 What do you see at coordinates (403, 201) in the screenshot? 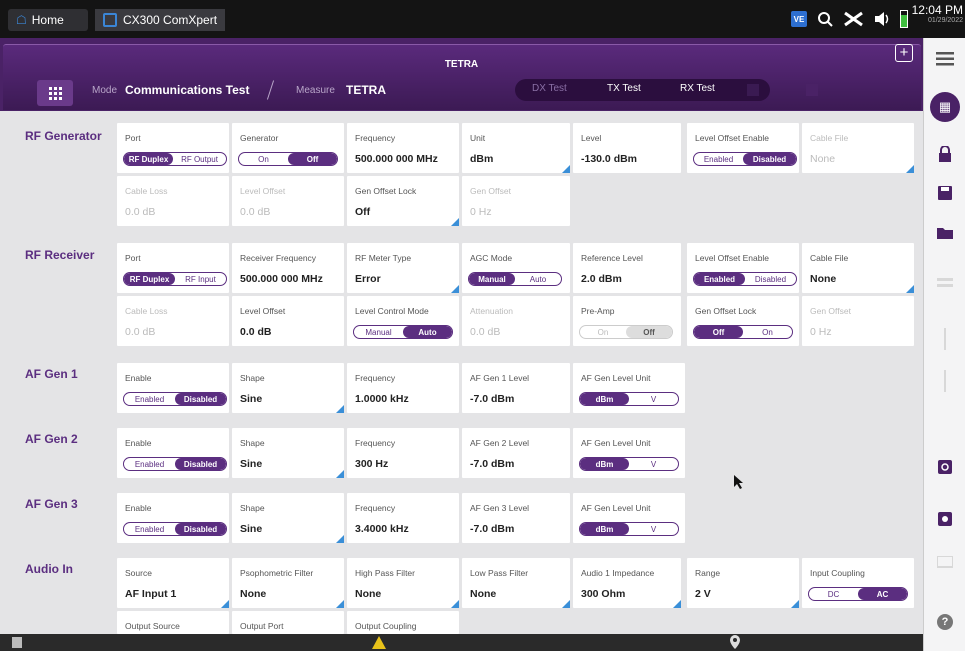
I see `rfgen-gen-offset-lock-field: Gen Offset Lock Off` at bounding box center [403, 201].